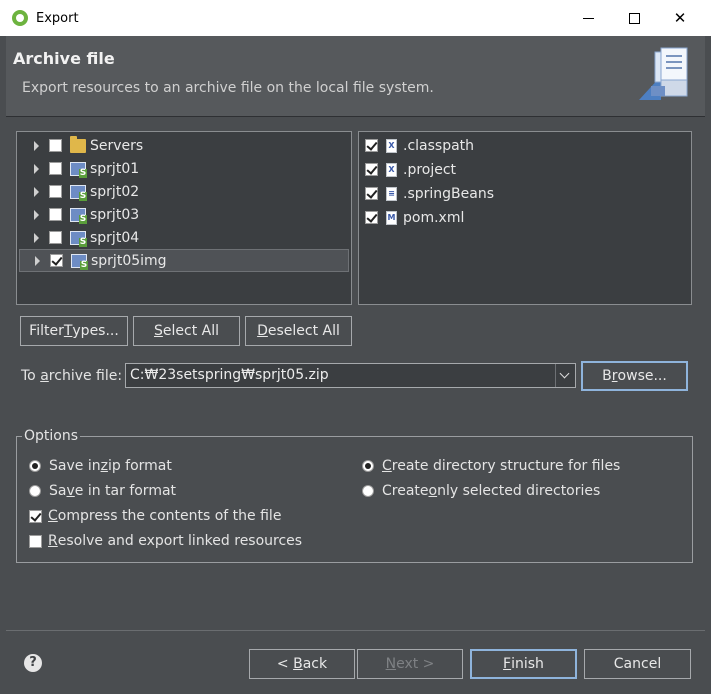 The width and height of the screenshot is (711, 694). I want to click on save-zip-option: Save in z ip format, so click(100, 466).